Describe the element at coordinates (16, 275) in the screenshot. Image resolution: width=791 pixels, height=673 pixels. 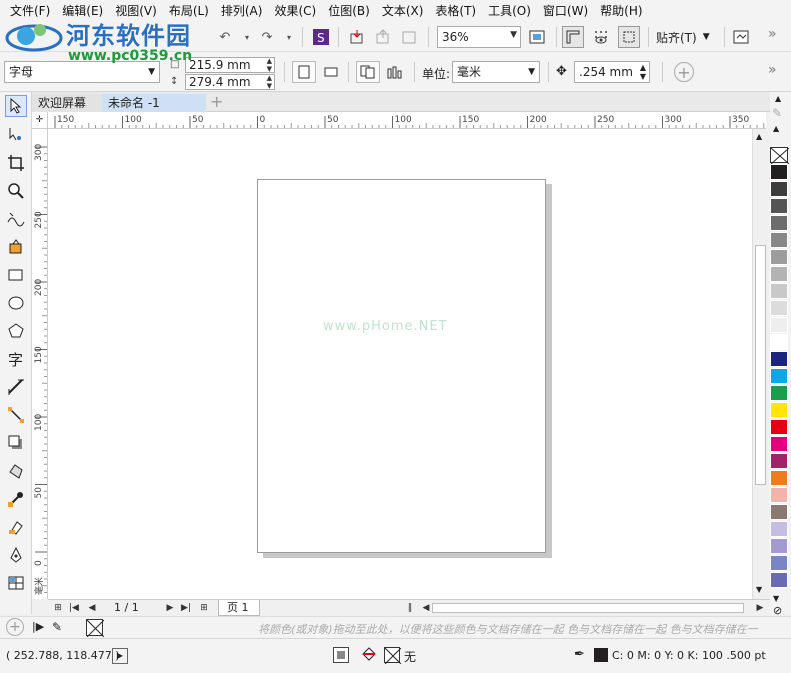
I see `rectangle-tool-icon` at that location.